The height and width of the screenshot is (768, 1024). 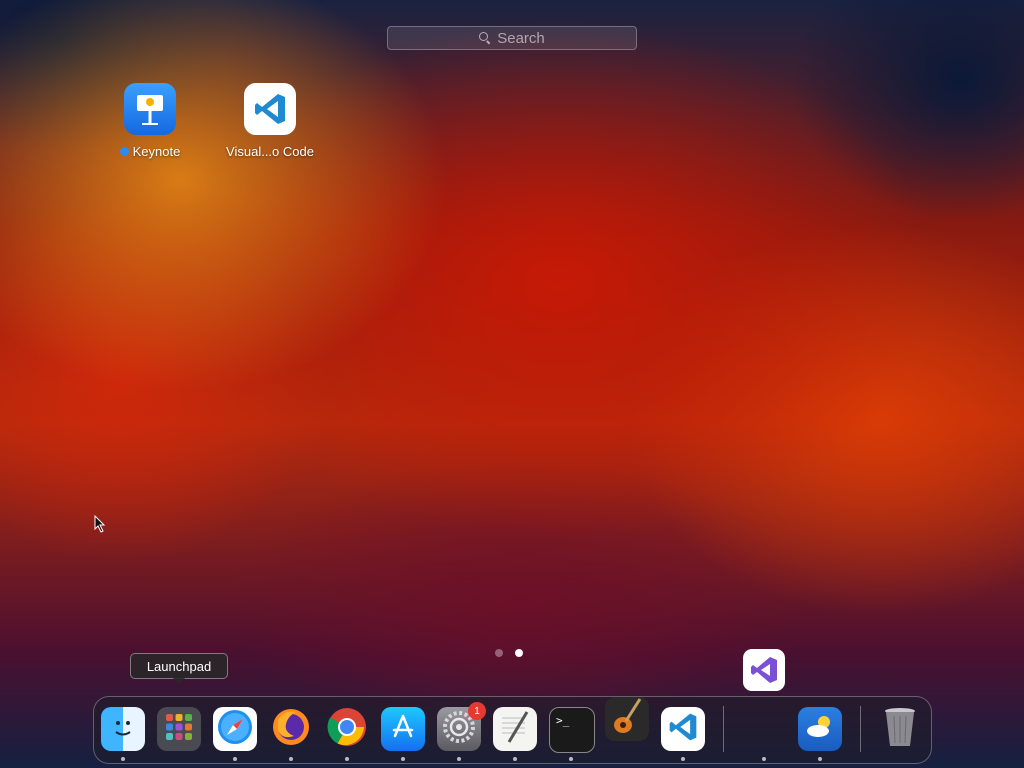 I want to click on app-label: Visual...o Code, so click(x=270, y=151).